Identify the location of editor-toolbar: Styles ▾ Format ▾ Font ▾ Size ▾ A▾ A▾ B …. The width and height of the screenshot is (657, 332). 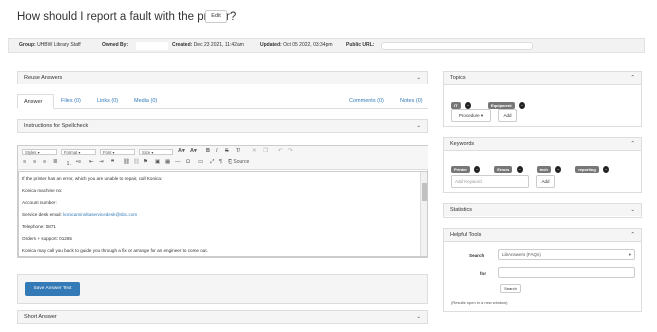
(223, 158).